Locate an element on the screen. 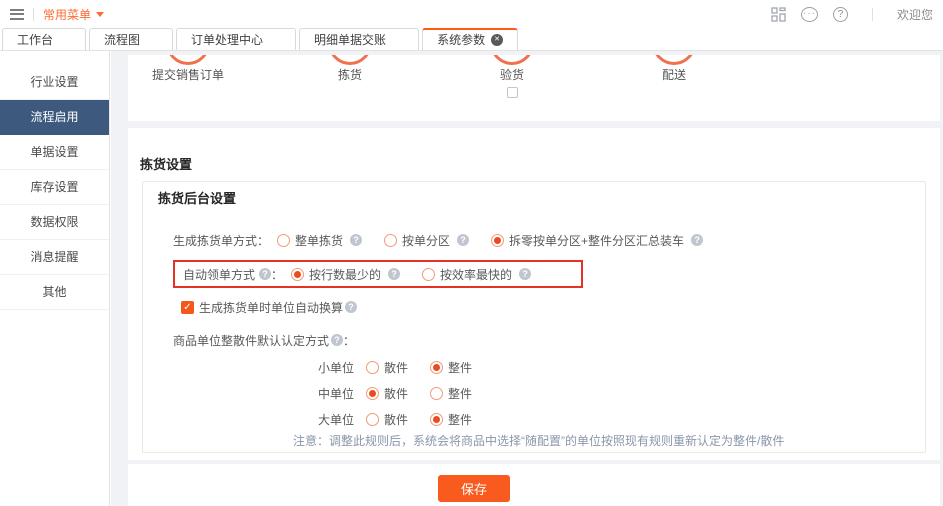 This screenshot has height=506, width=943. unit-conversion-label: 生成拣货单时单位自动换算 is located at coordinates (271, 307).